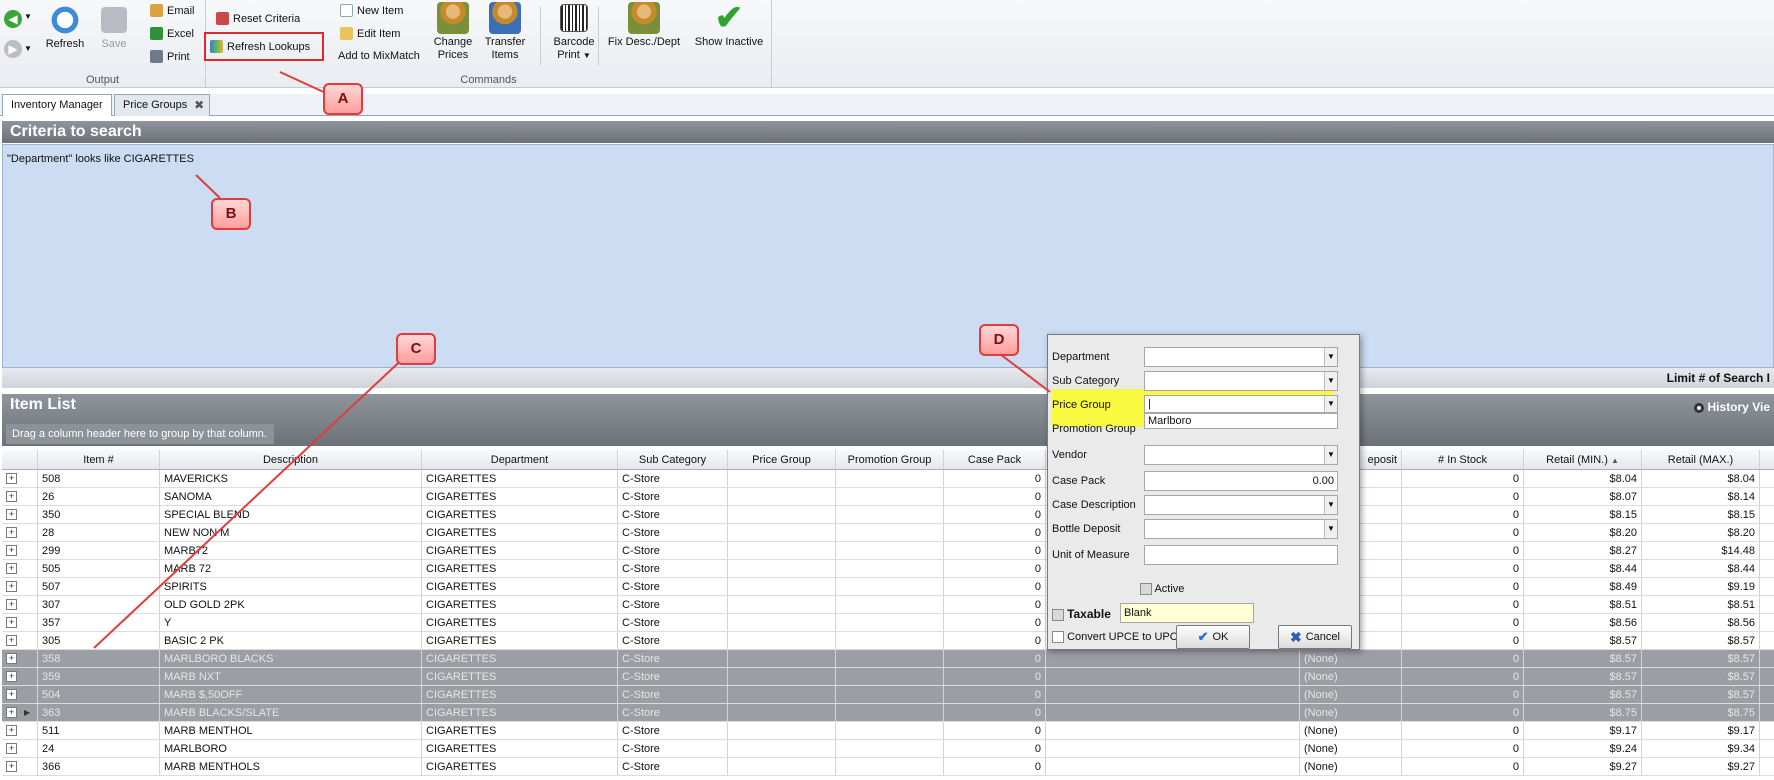 The image size is (1774, 780). What do you see at coordinates (1187, 613) in the screenshot?
I see `taxable-value-field: Blank` at bounding box center [1187, 613].